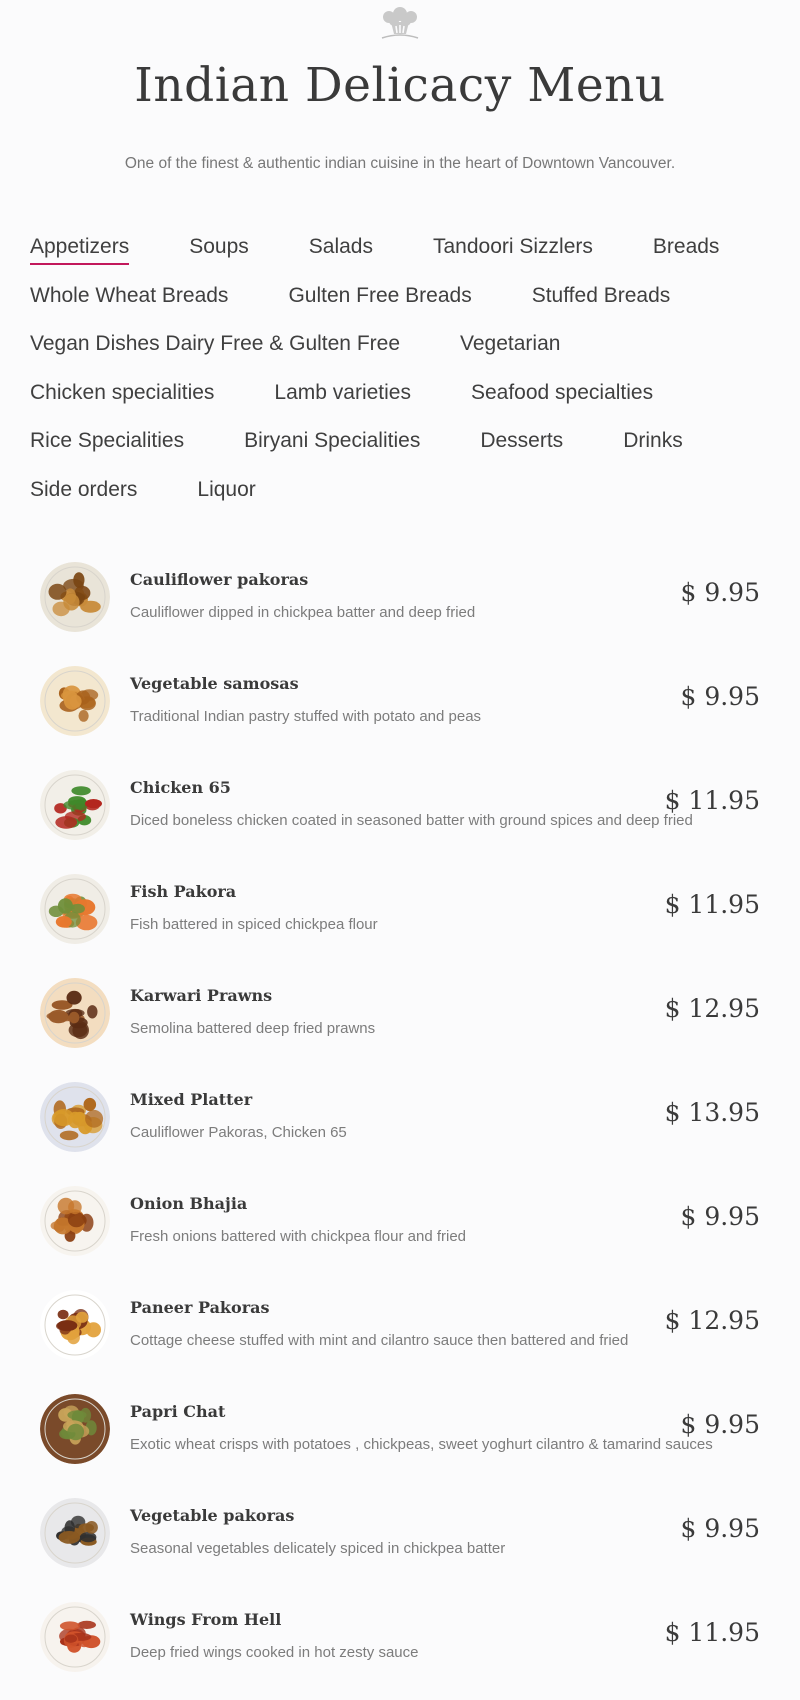 The image size is (800, 1700). I want to click on category-tab: Drinks, so click(653, 441).